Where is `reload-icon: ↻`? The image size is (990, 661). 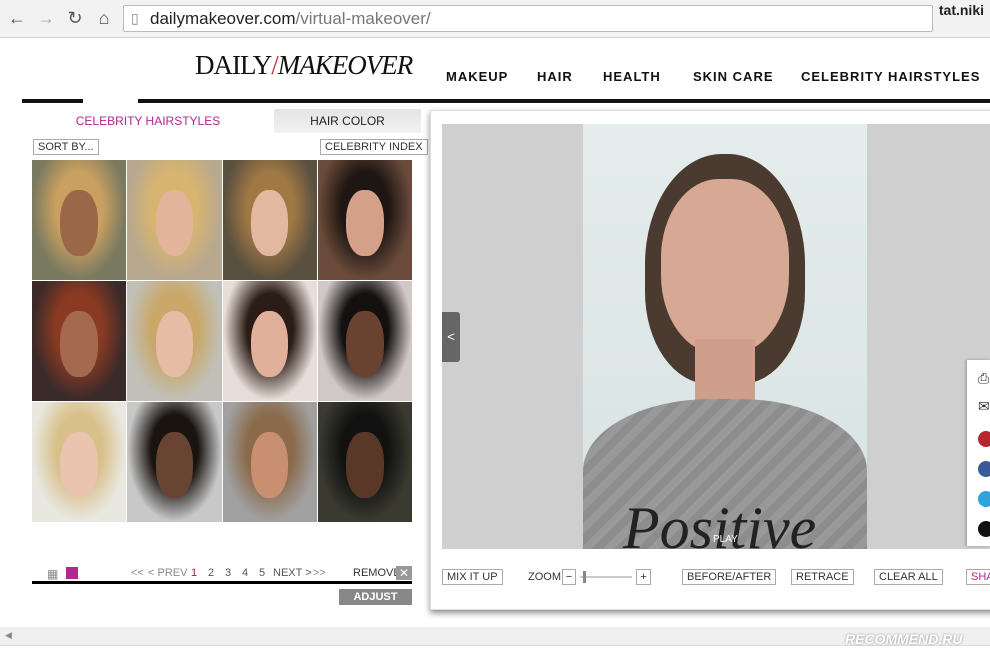
reload-icon: ↻ is located at coordinates (75, 18).